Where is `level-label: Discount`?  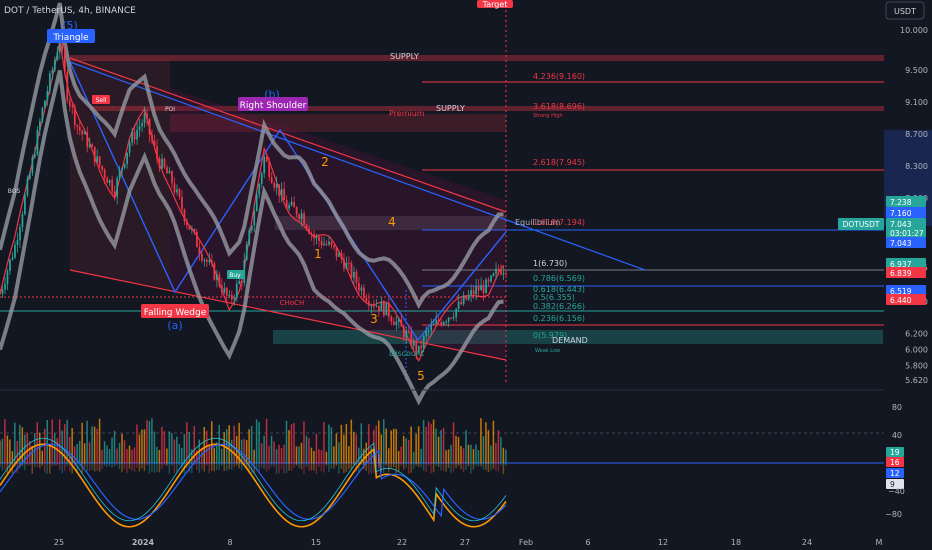
level-label: Discount is located at coordinates (406, 353).